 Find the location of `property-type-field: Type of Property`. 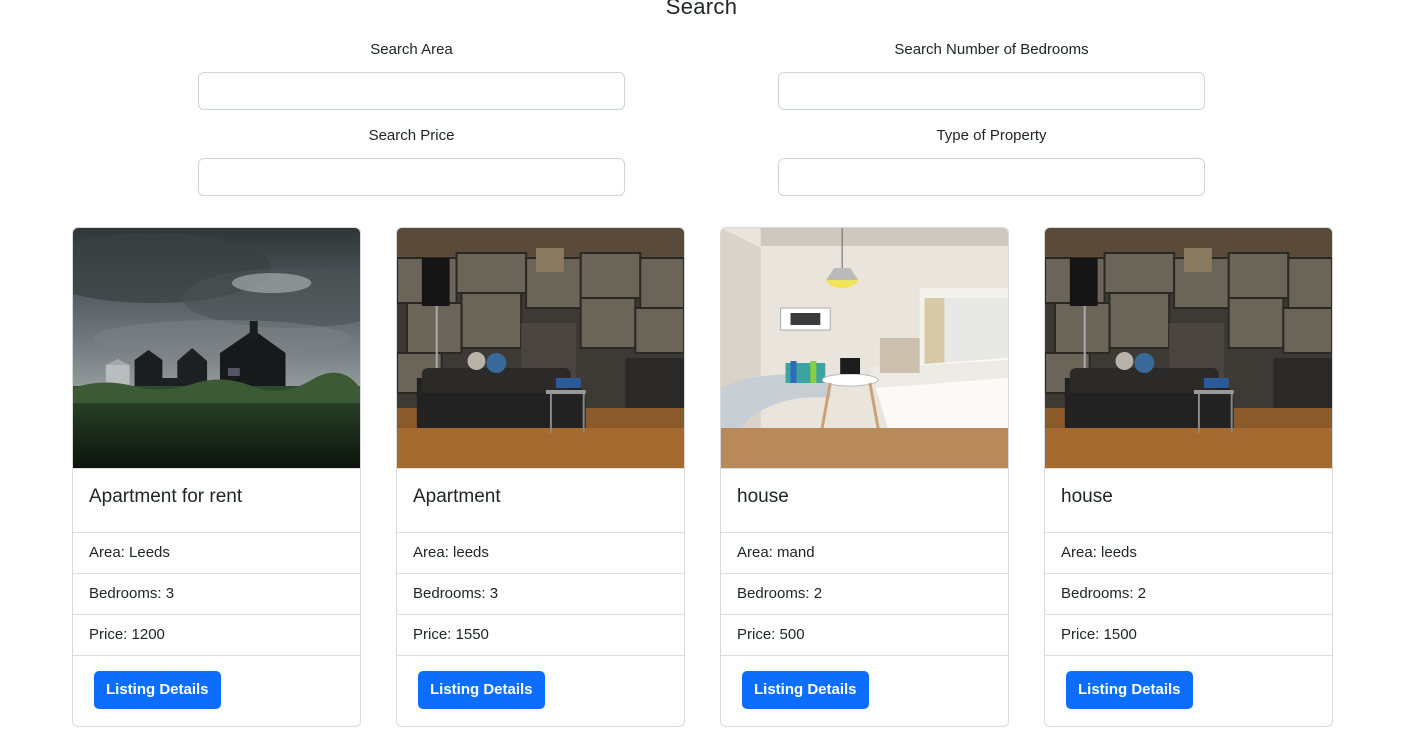

property-type-field: Type of Property is located at coordinates (991, 161).